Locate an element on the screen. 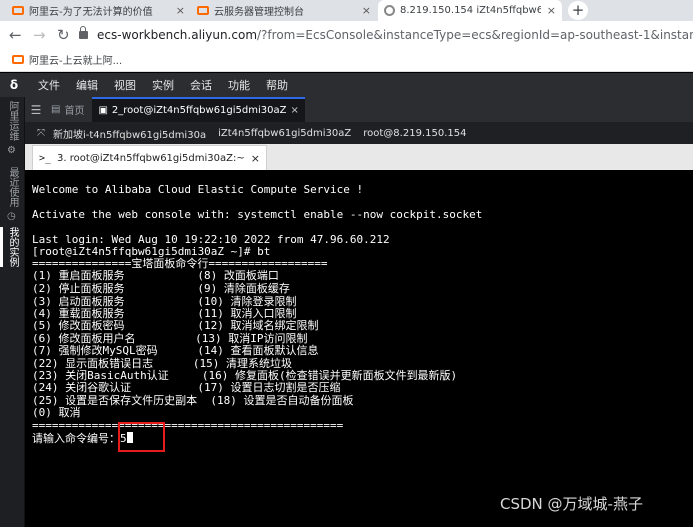  browser-tab: 云服务器管理控制台 × is located at coordinates (284, 10).